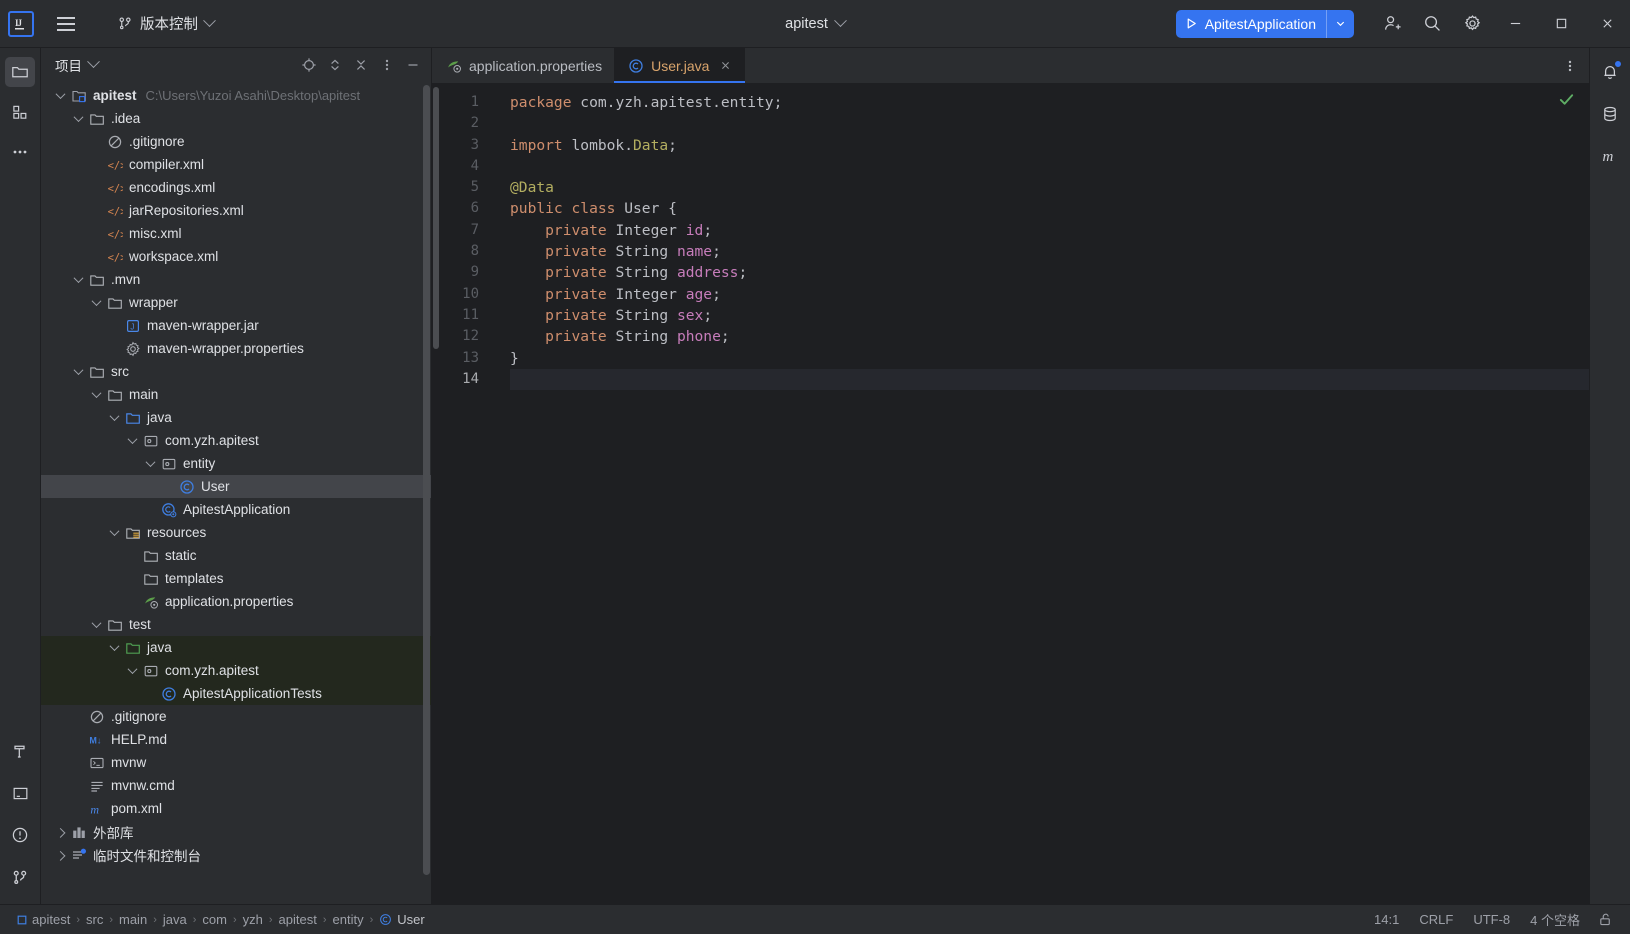 The height and width of the screenshot is (934, 1630). What do you see at coordinates (335, 65) in the screenshot?
I see `expand-collapse-button` at bounding box center [335, 65].